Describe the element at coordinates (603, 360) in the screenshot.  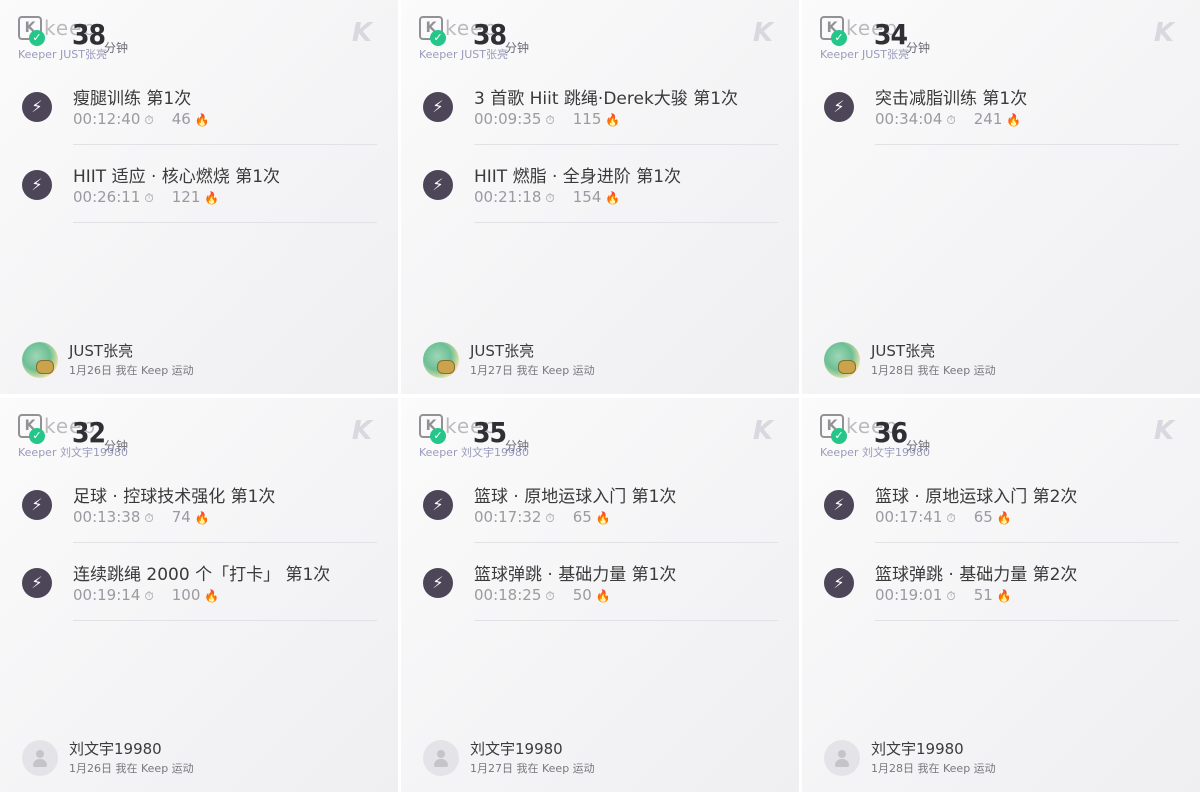
I see `user-info: JUST张亮 1月27日 我在 Keep 运动` at that location.